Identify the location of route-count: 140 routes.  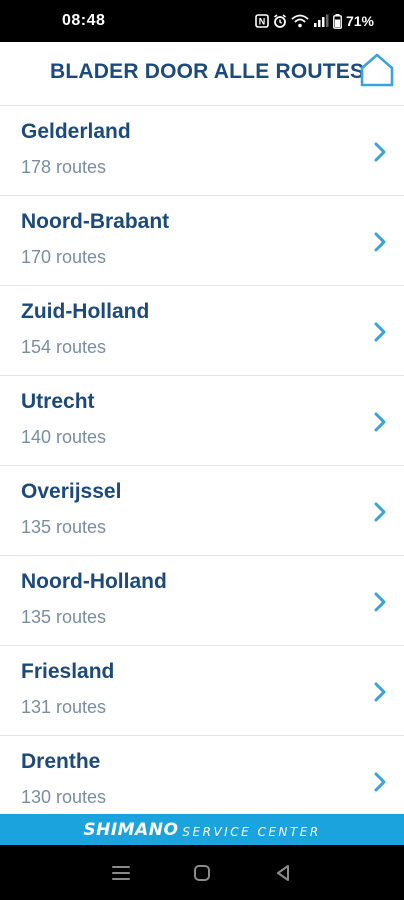
(64, 437).